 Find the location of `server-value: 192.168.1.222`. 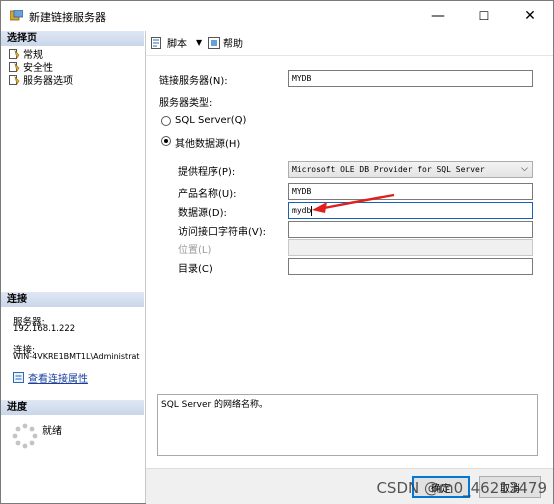

server-value: 192.168.1.222 is located at coordinates (44, 329).